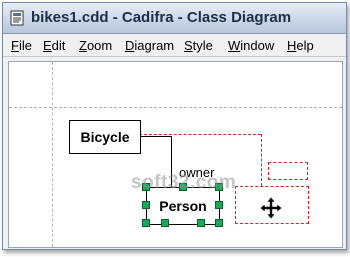 Image resolution: width=350 pixels, height=257 pixels. What do you see at coordinates (165, 223) in the screenshot?
I see `selection-handle-bottom-center-left` at bounding box center [165, 223].